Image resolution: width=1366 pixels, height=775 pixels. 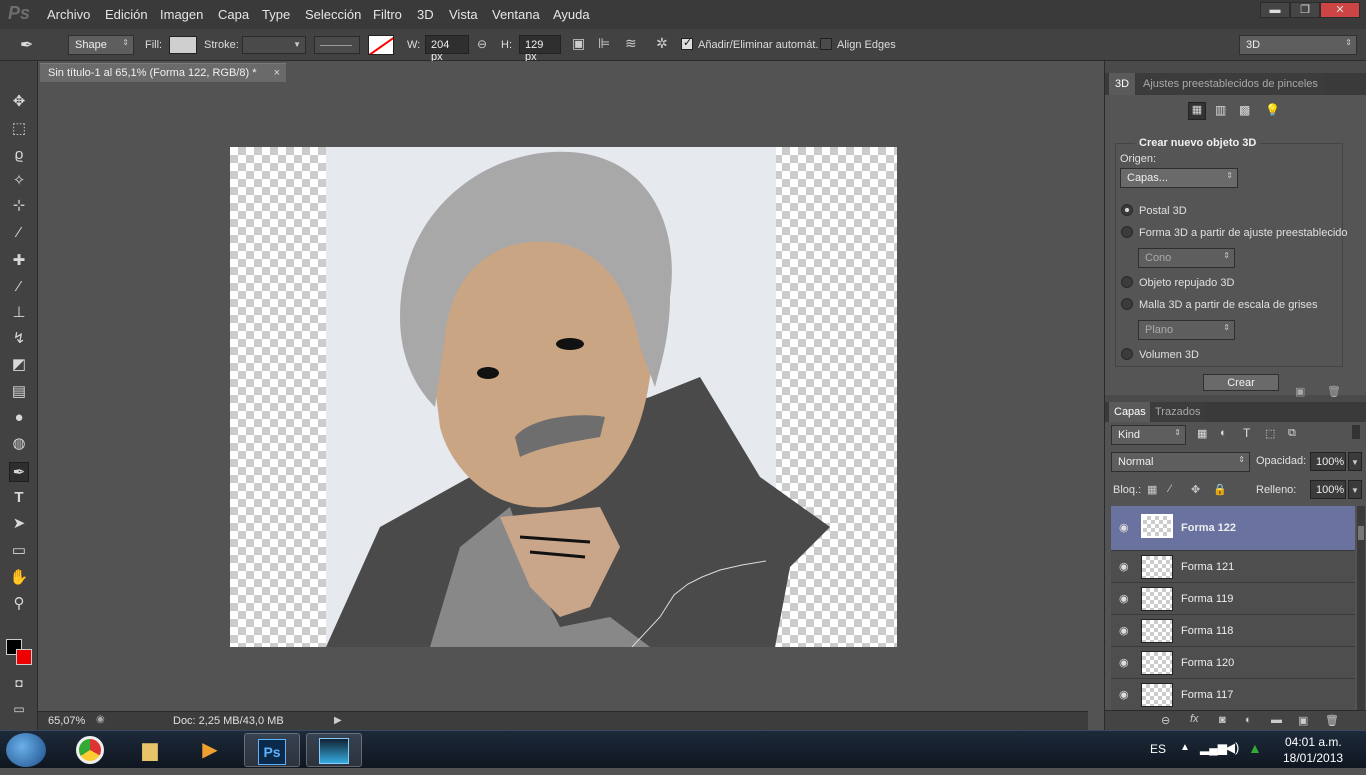 I want to click on menu-vista: Vista, so click(x=463, y=14).